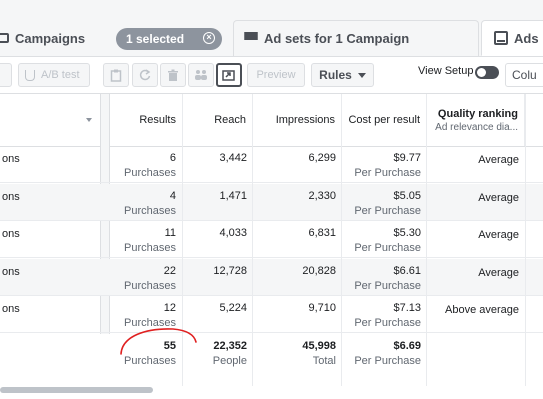 This screenshot has height=399, width=543. Describe the element at coordinates (155, 39) in the screenshot. I see `selected-badge-label: 1 selected` at that location.